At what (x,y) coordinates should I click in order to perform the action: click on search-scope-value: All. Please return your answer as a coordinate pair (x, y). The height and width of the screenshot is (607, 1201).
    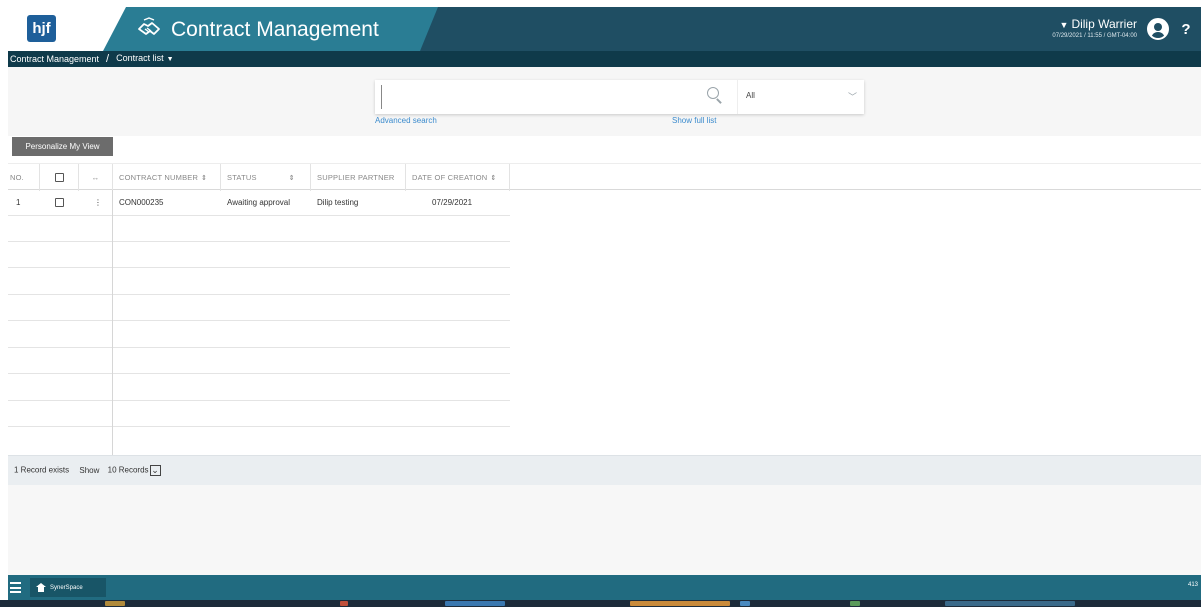
    Looking at the image, I should click on (750, 95).